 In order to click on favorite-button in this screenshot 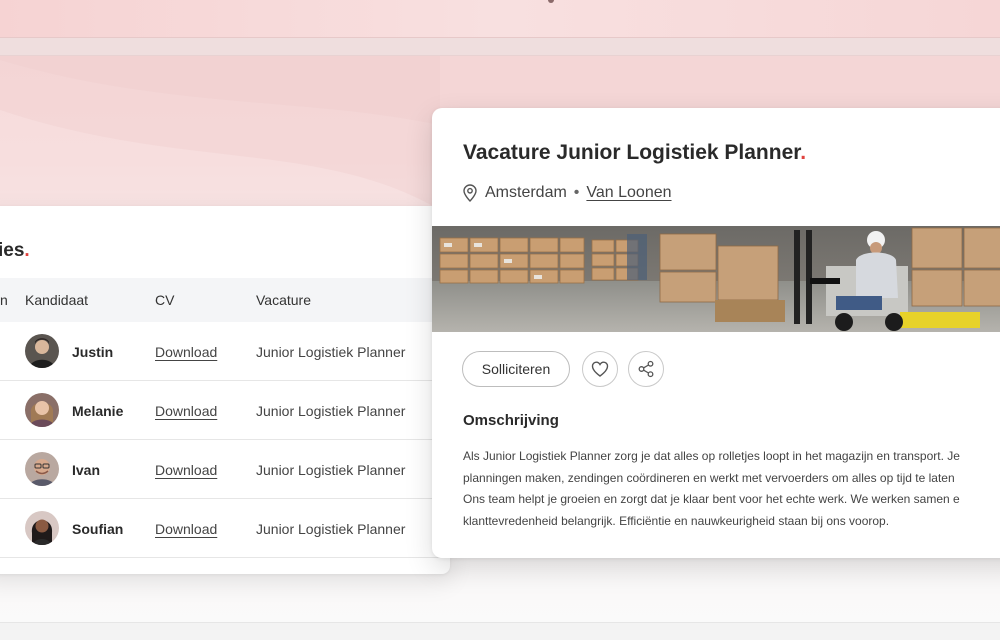, I will do `click(600, 369)`.